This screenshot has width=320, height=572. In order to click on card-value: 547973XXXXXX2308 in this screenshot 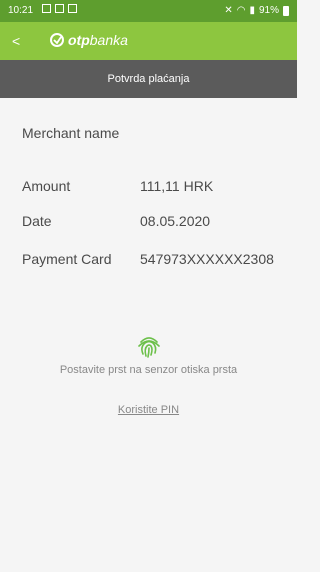, I will do `click(207, 259)`.